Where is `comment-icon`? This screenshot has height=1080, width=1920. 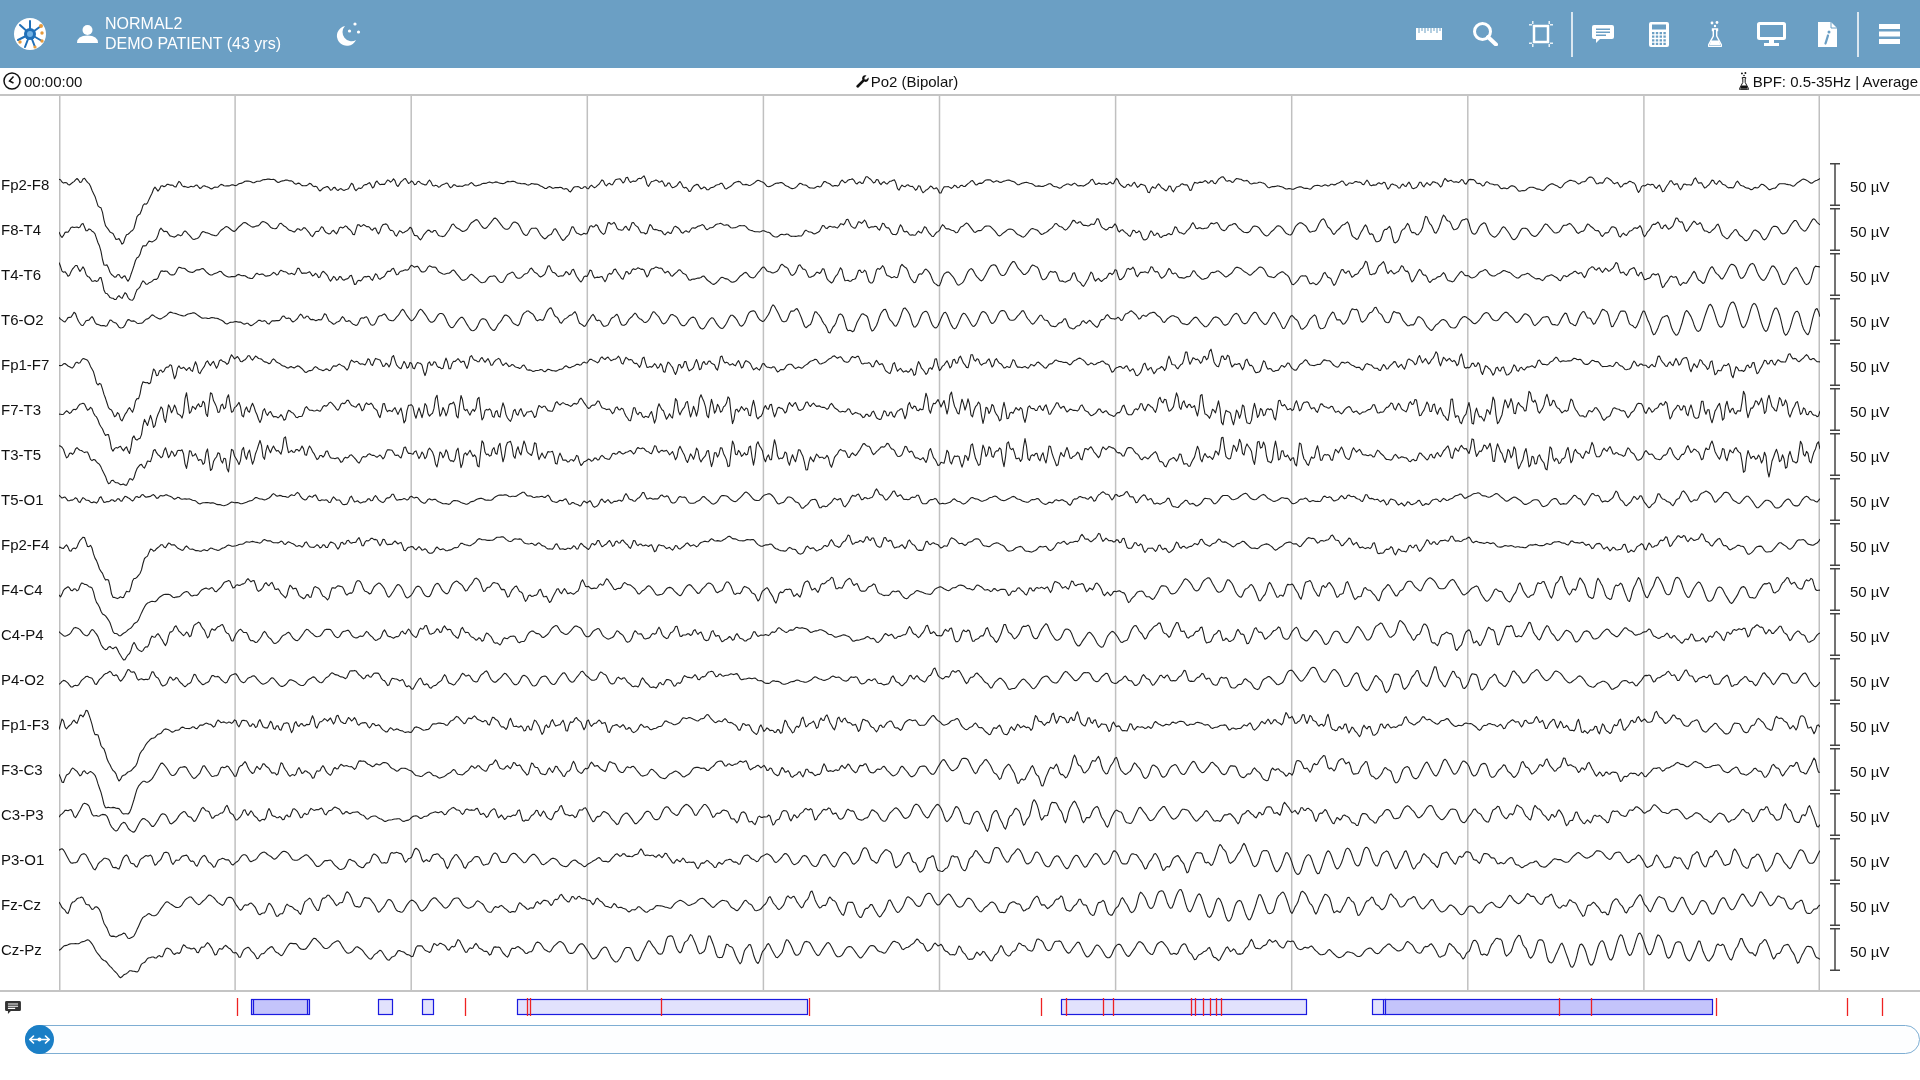
comment-icon is located at coordinates (13, 1007).